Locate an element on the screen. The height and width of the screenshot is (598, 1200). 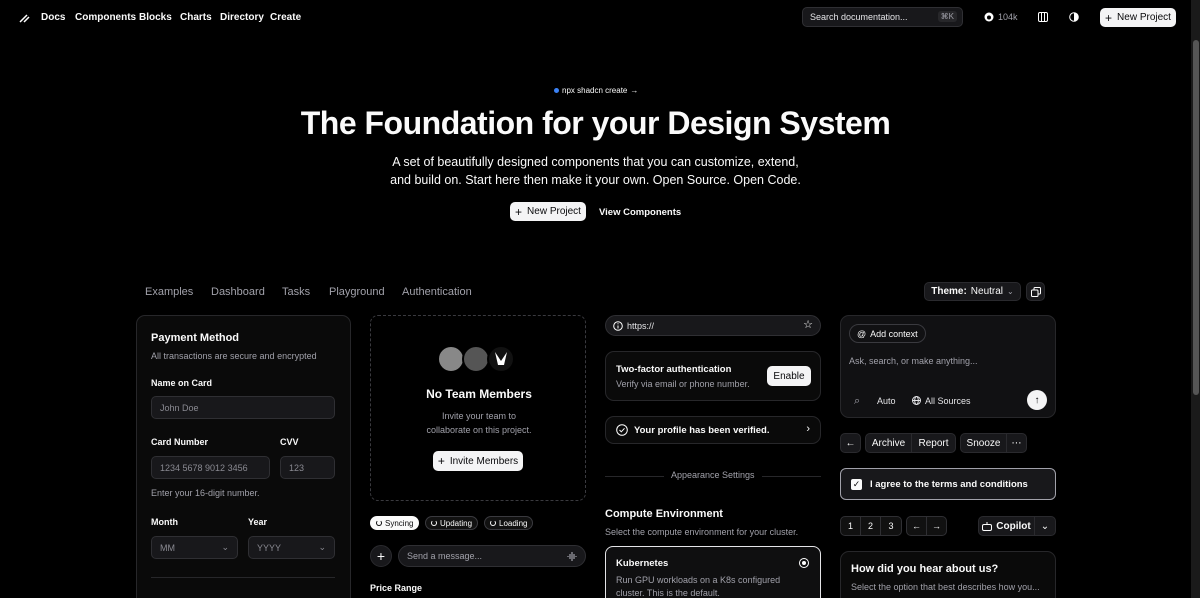
page-3-label: 3 is located at coordinates (891, 526).